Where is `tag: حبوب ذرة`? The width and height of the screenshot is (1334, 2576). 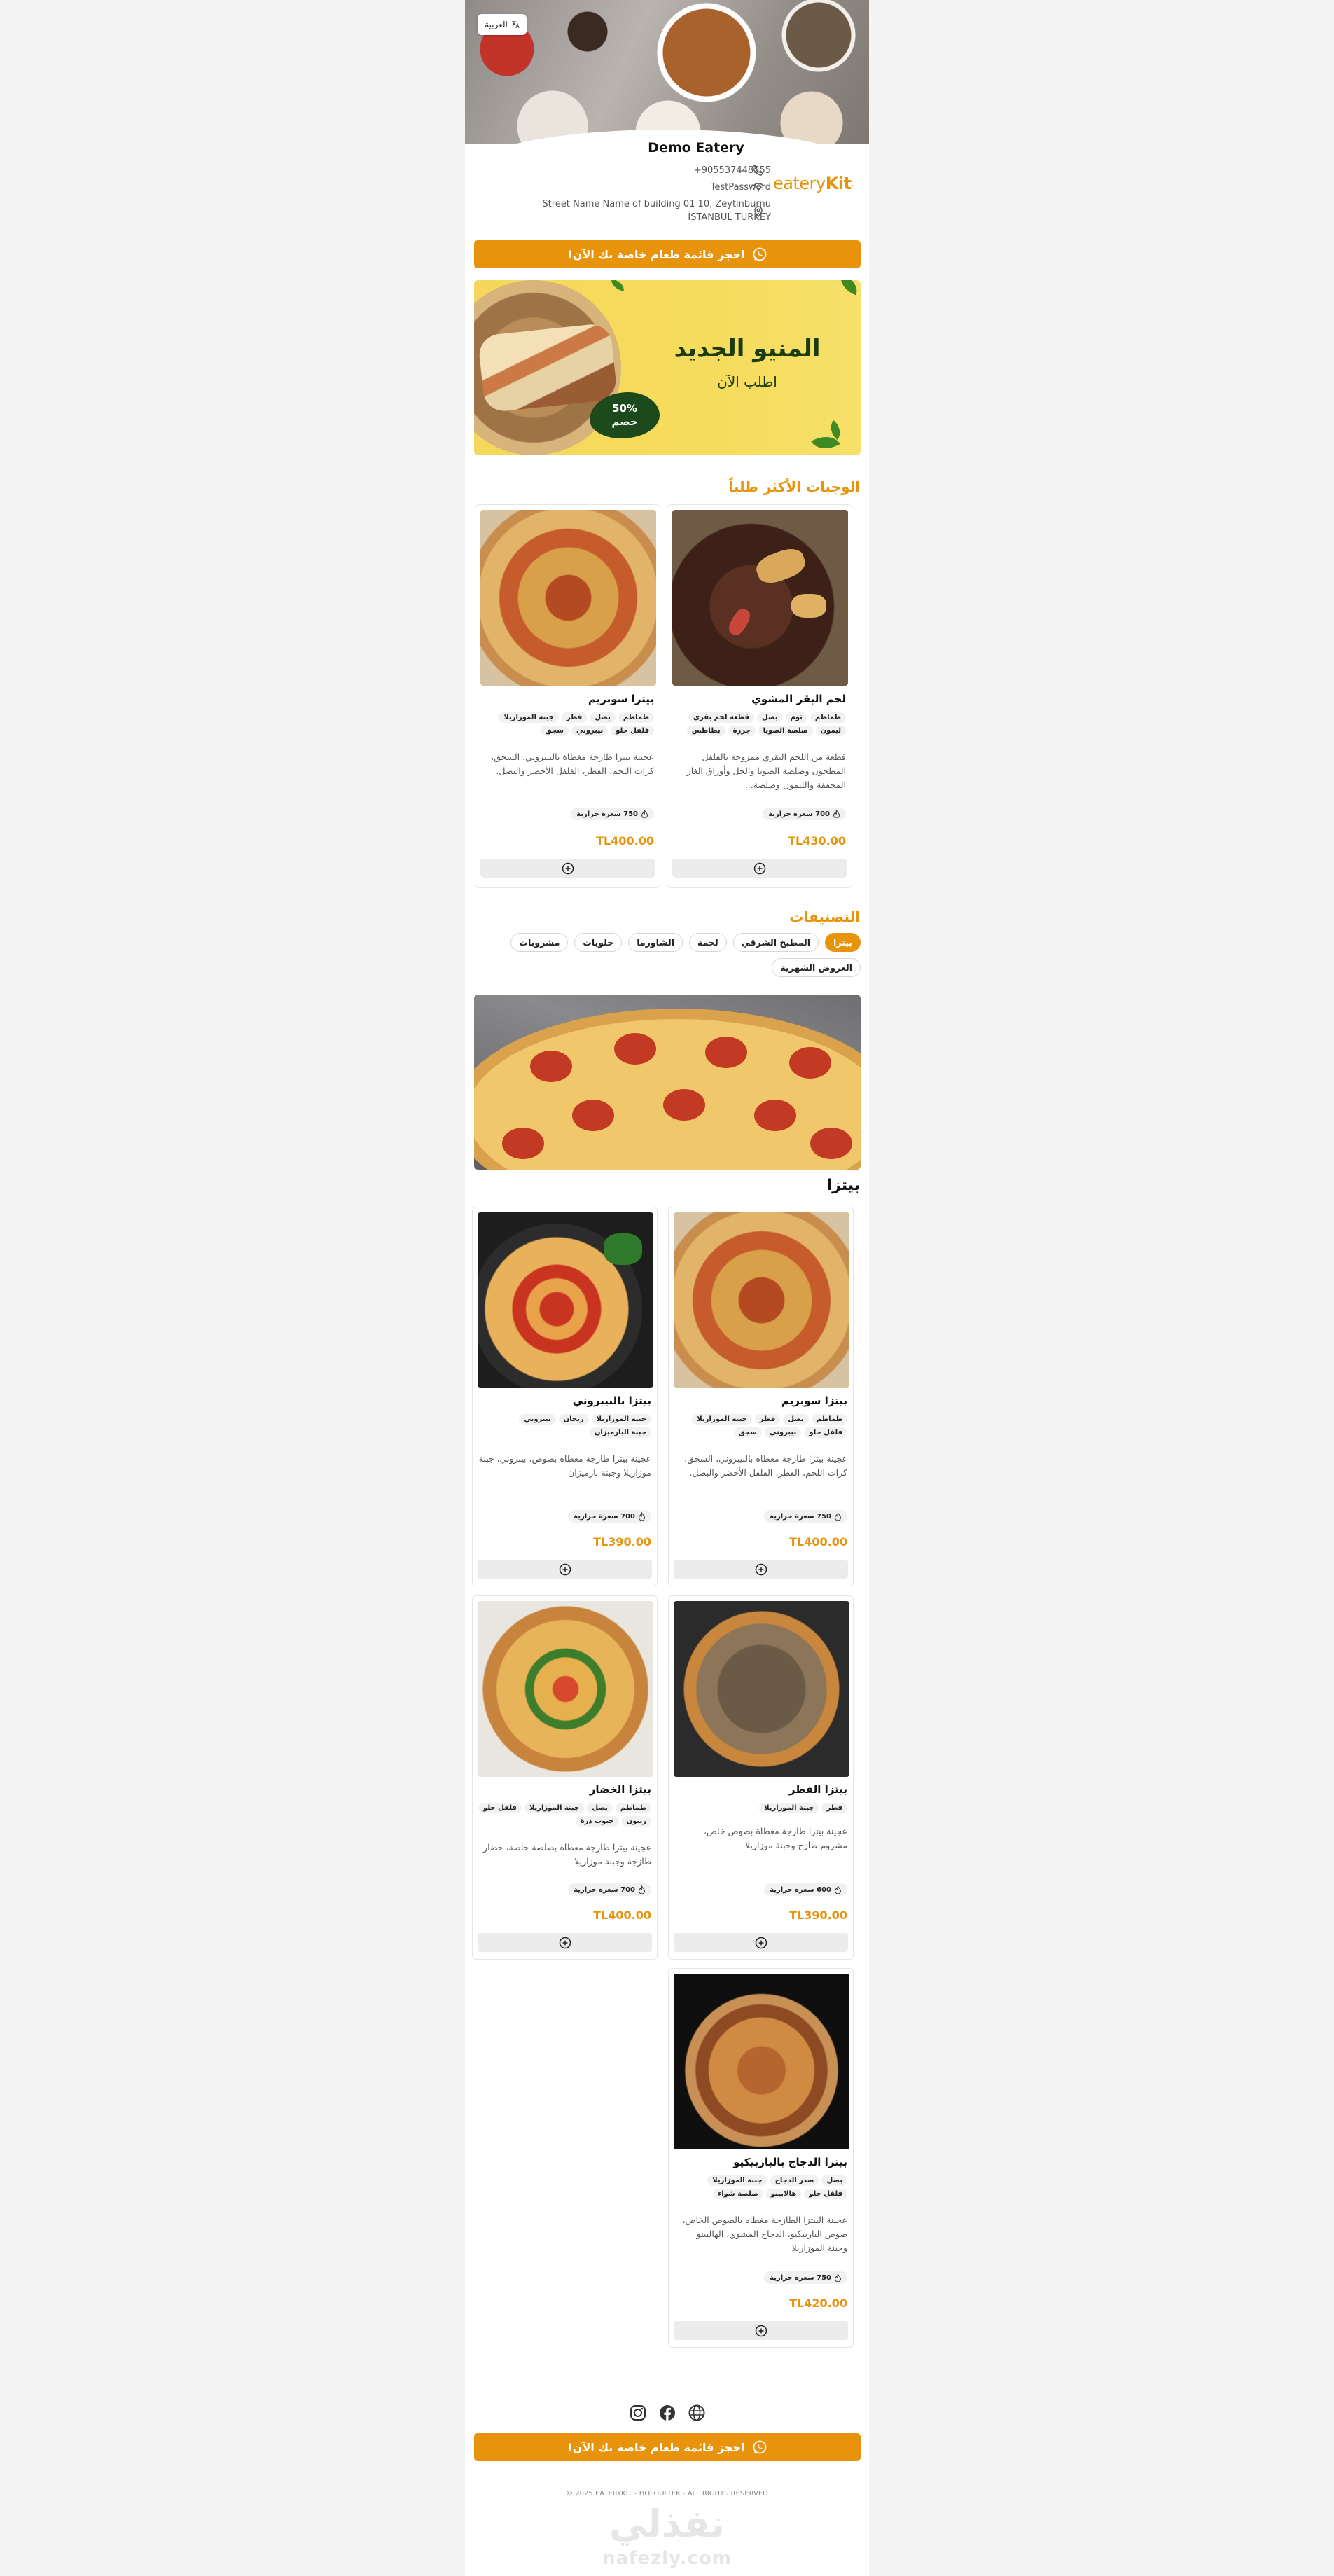
tag: حبوب ذرة is located at coordinates (597, 1822).